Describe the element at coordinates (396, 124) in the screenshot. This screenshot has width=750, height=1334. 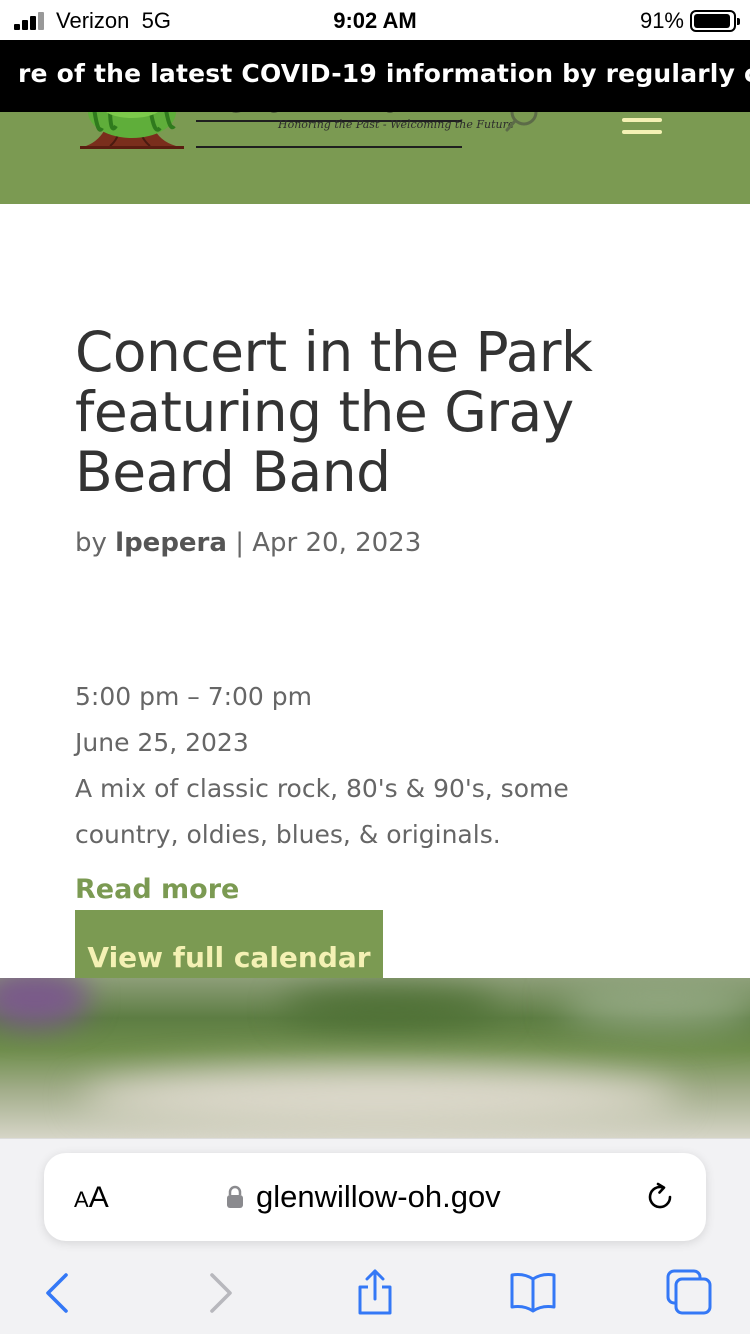
I see `logo-tagline: Honoring the Past - Welcoming the Future` at that location.